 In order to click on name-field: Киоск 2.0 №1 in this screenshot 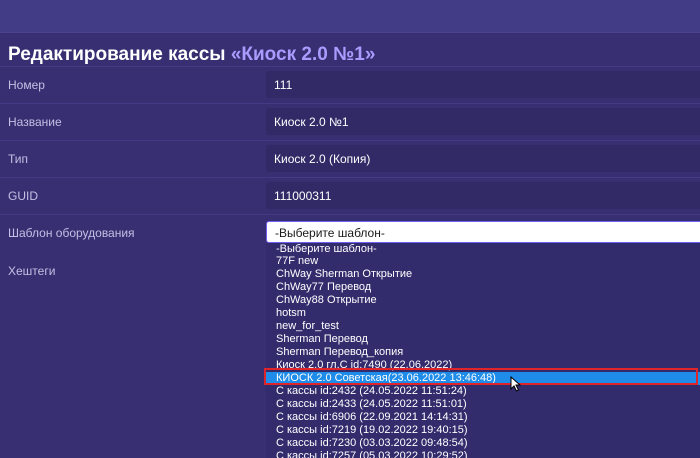, I will do `click(483, 121)`.